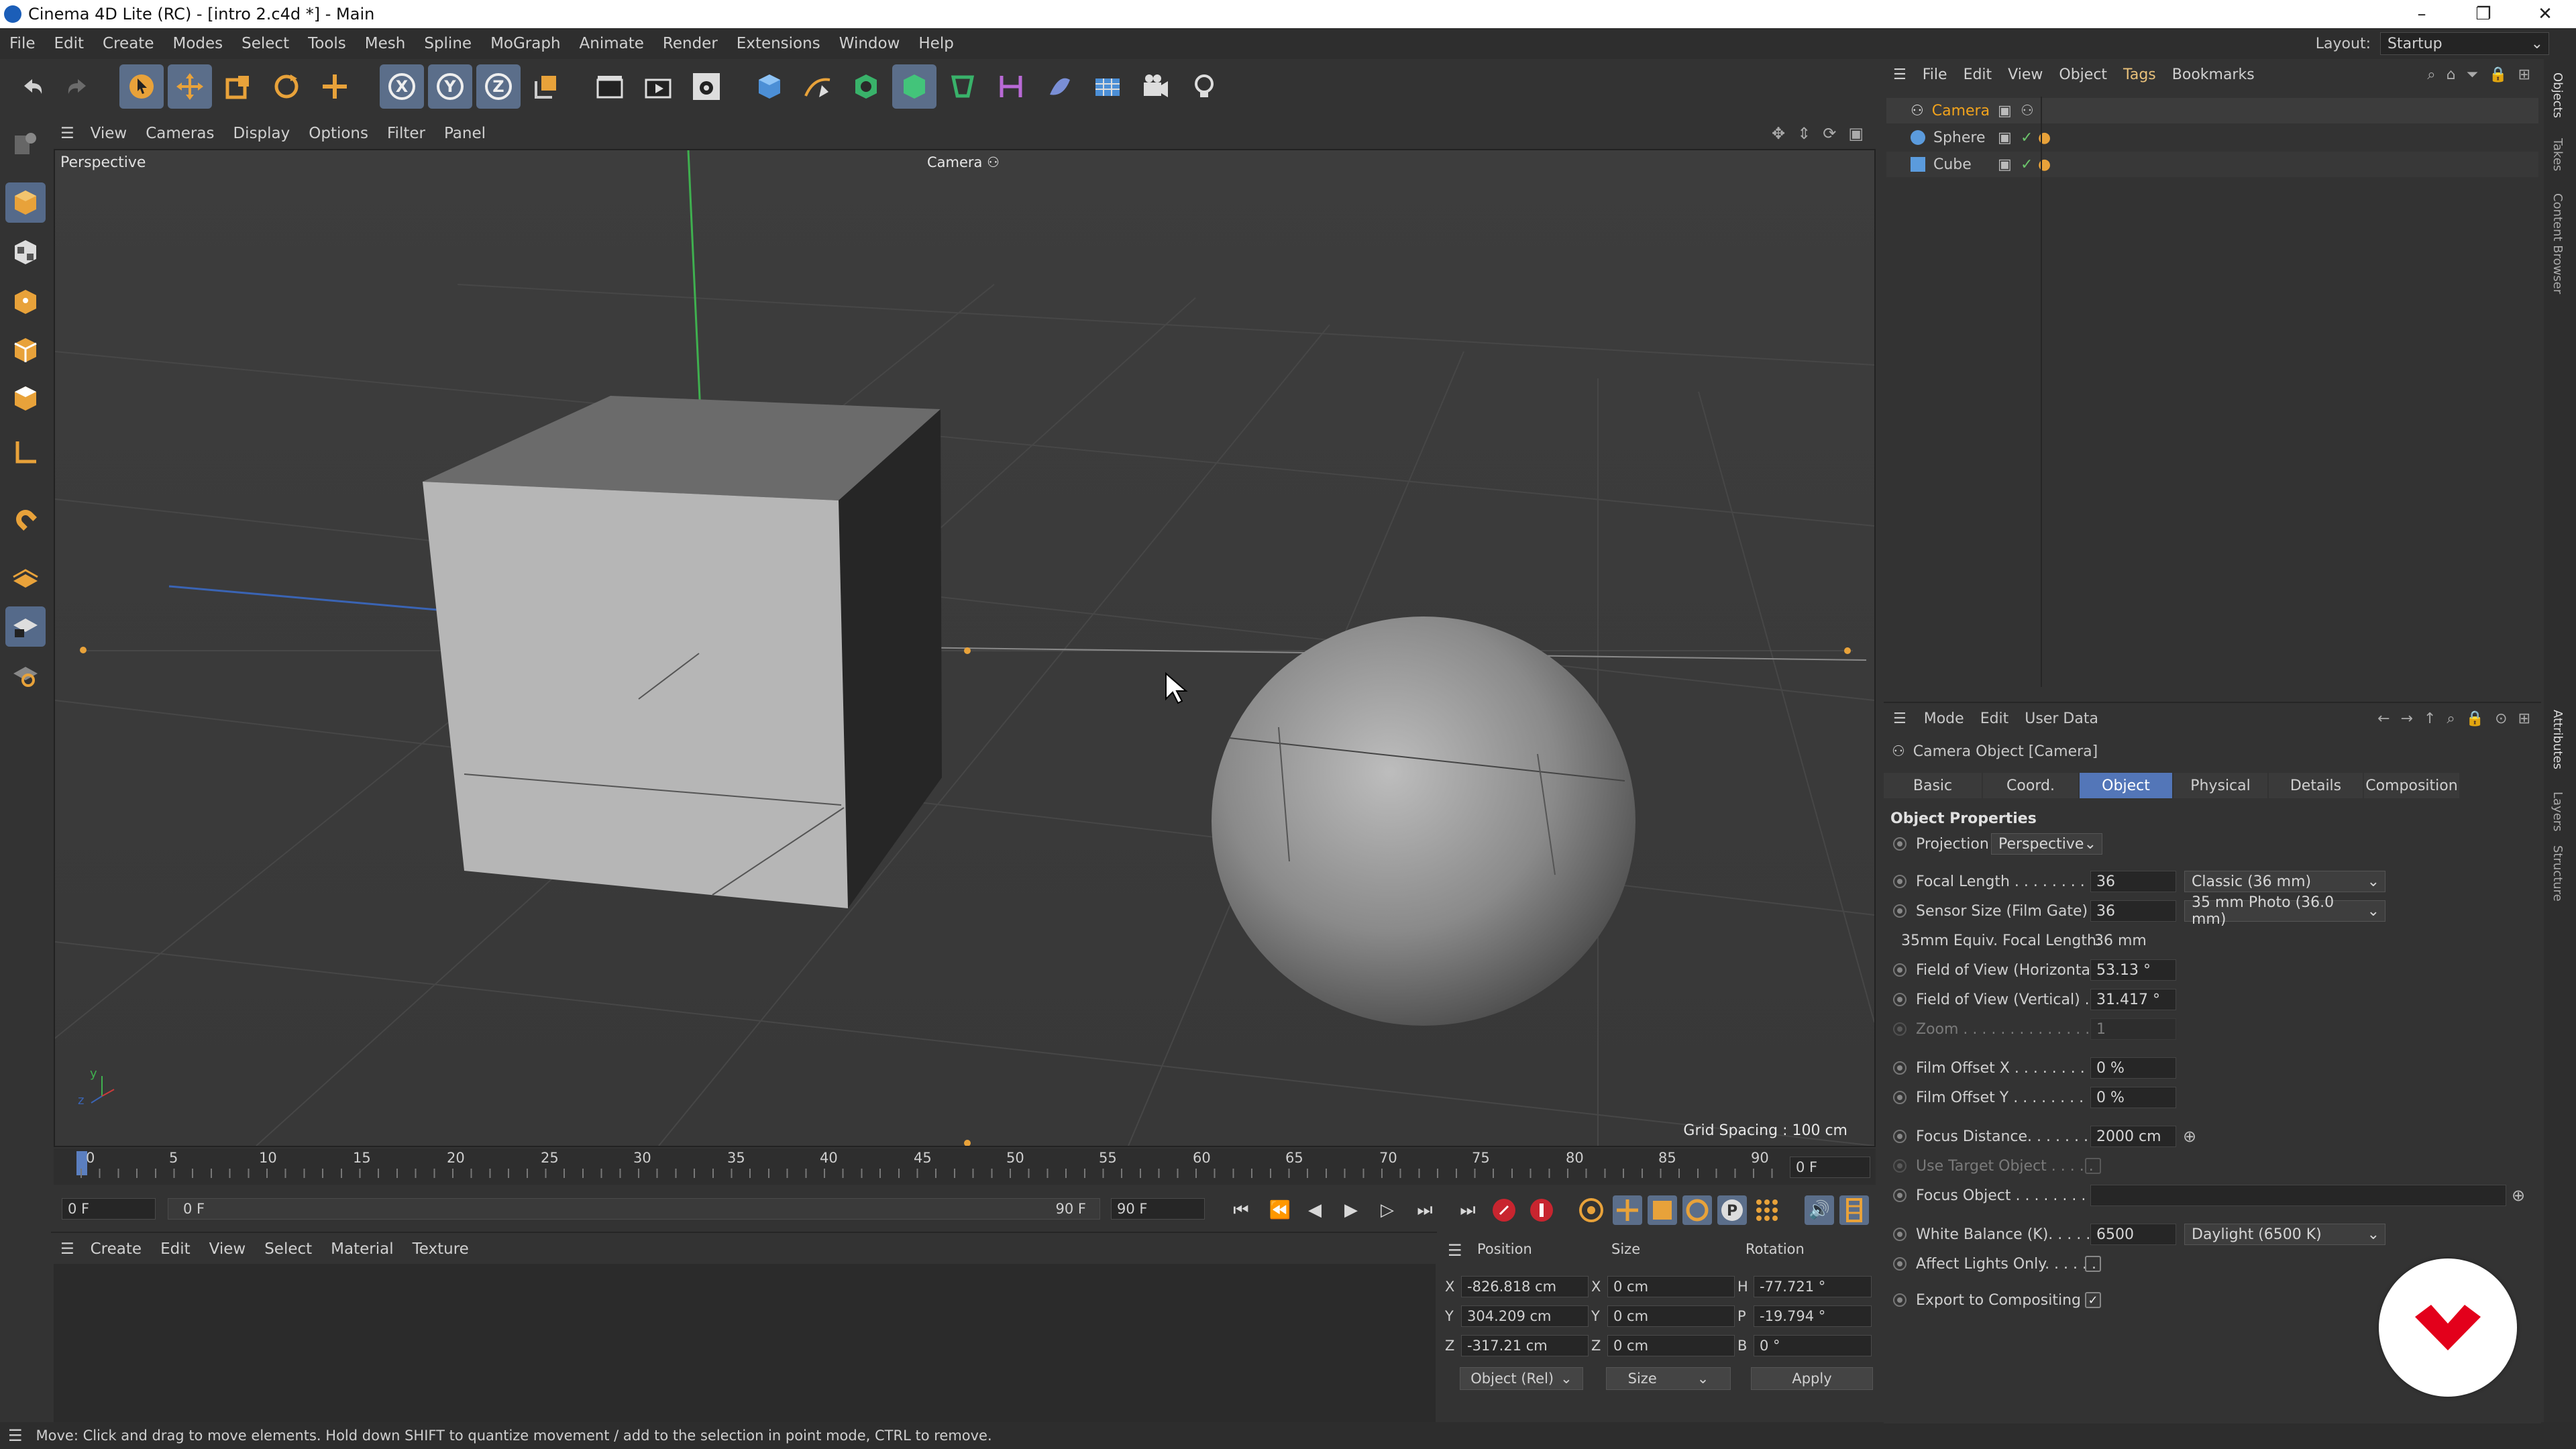  What do you see at coordinates (2027, 111) in the screenshot?
I see `camera-tag-icon: ⚇` at bounding box center [2027, 111].